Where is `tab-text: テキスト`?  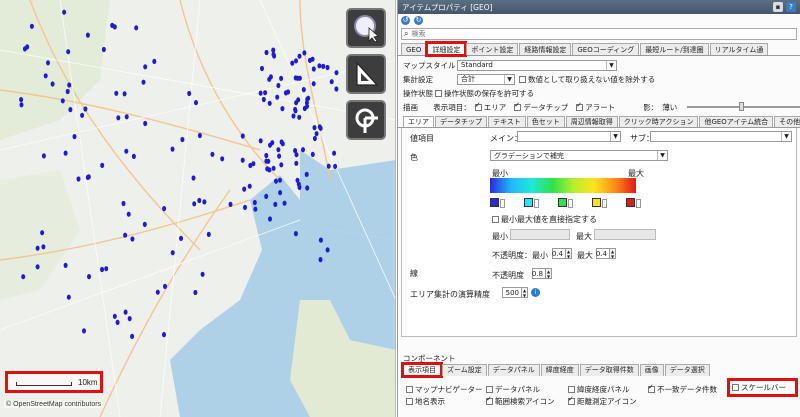
tab-text: テキスト is located at coordinates (507, 121).